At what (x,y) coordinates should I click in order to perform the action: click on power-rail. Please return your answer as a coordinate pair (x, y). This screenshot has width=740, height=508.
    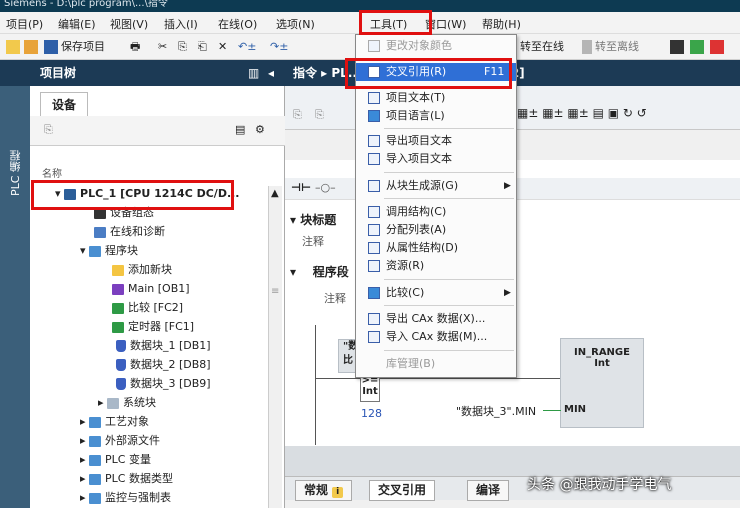
    Looking at the image, I should click on (315, 385).